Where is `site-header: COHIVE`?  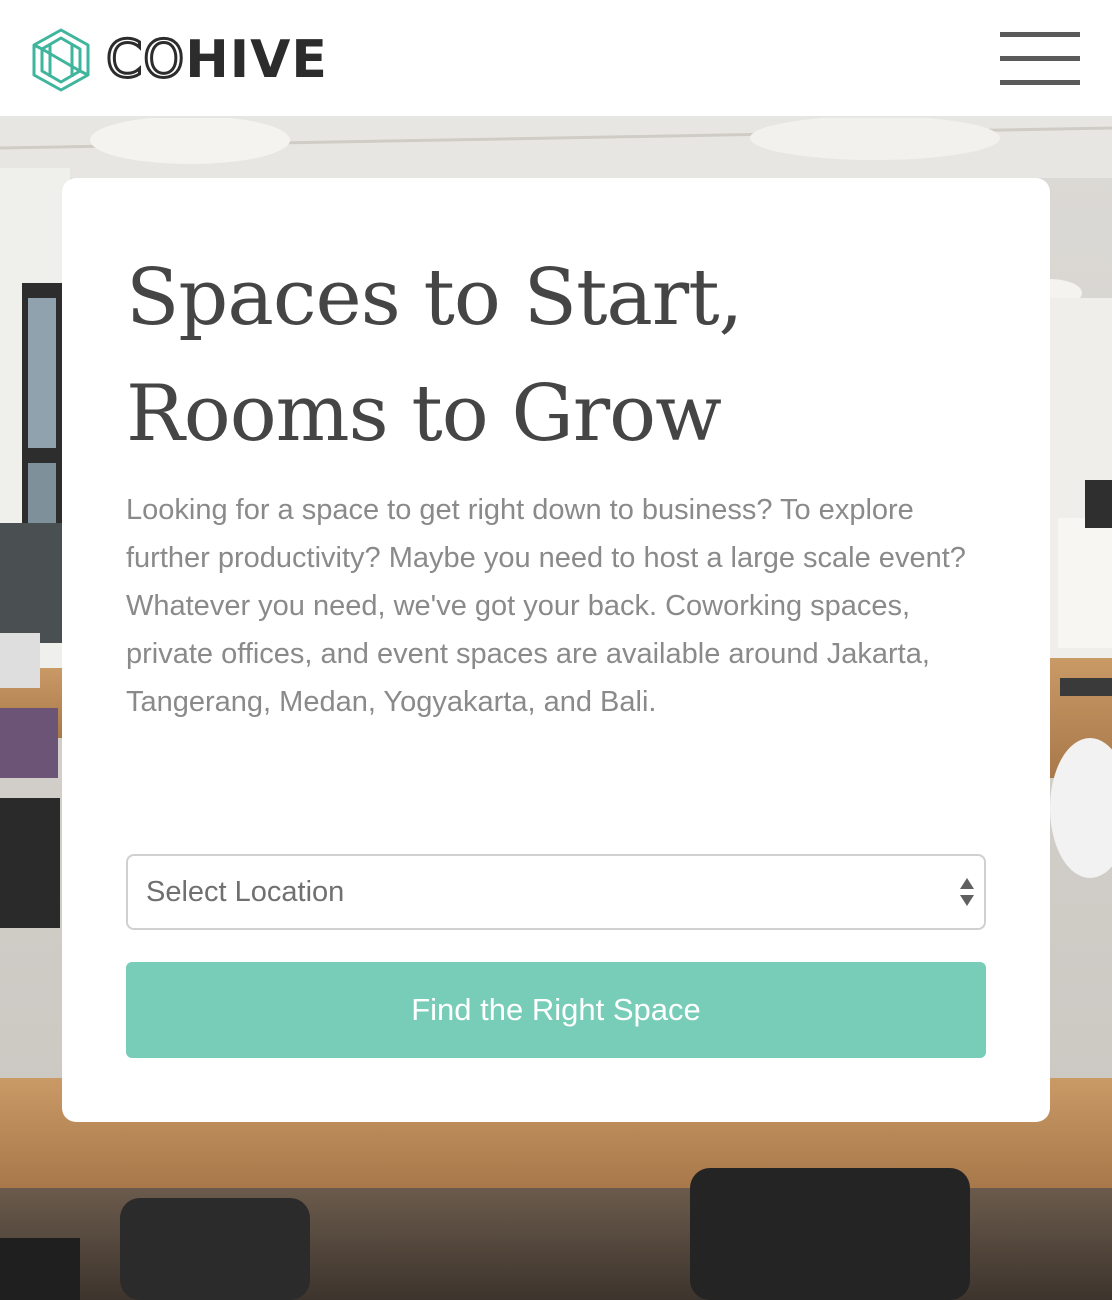 site-header: COHIVE is located at coordinates (556, 59).